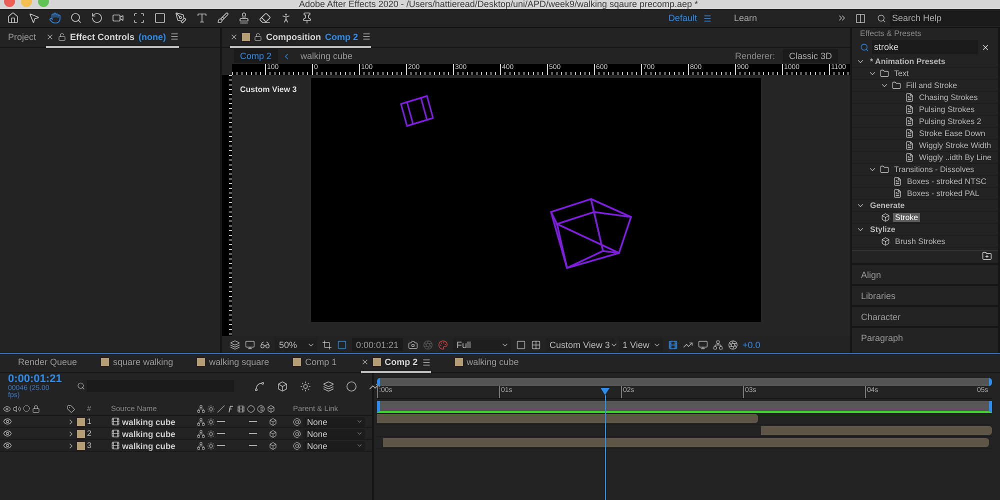  Describe the element at coordinates (233, 363) in the screenshot. I see `timeline-tab: walking square` at that location.